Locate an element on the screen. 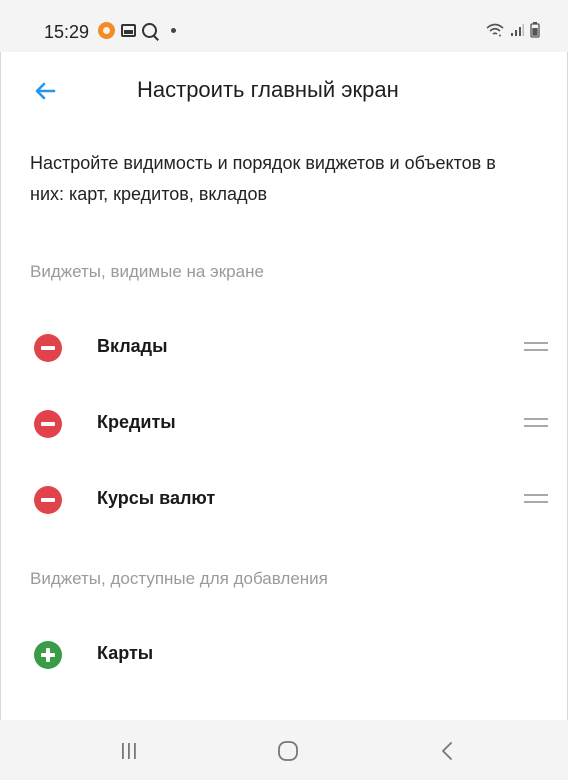  widget-label: Курсы валют is located at coordinates (156, 498).